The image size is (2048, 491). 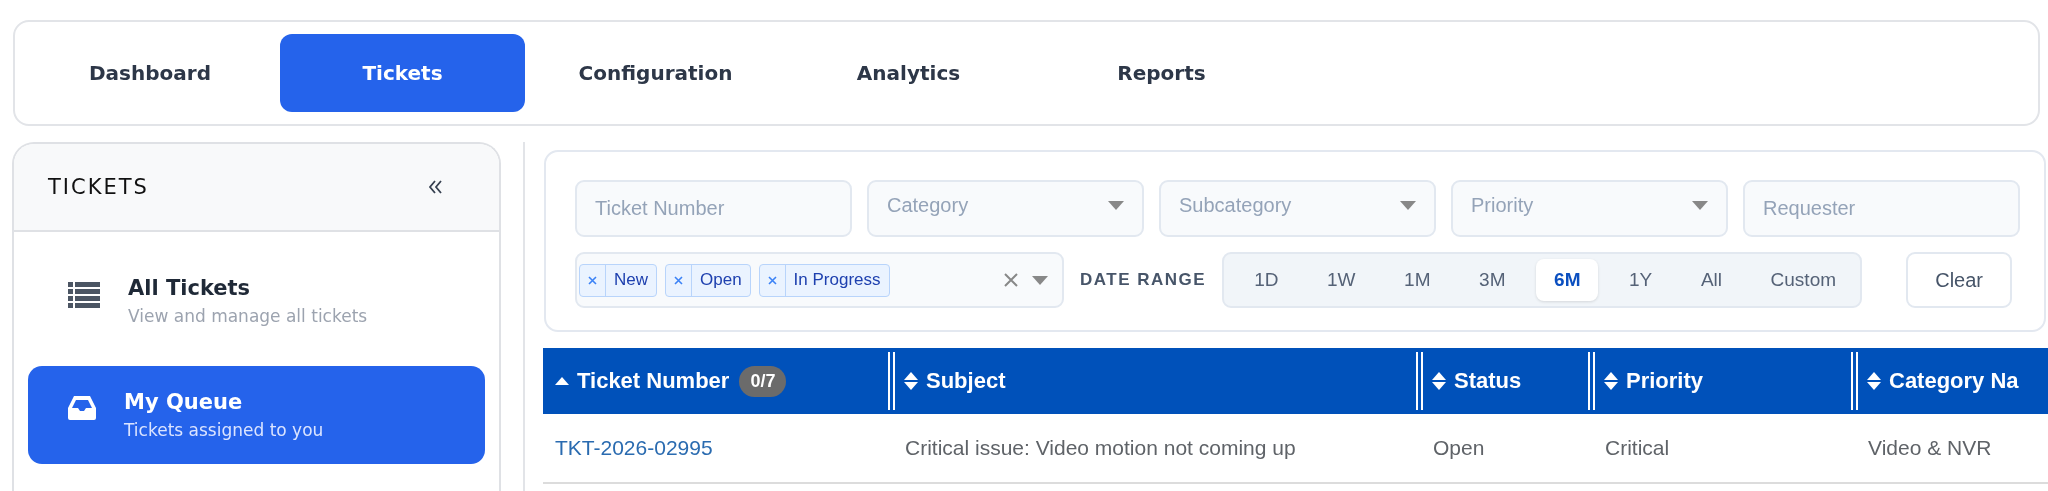 What do you see at coordinates (402, 73) in the screenshot?
I see `nav-tab: Tickets` at bounding box center [402, 73].